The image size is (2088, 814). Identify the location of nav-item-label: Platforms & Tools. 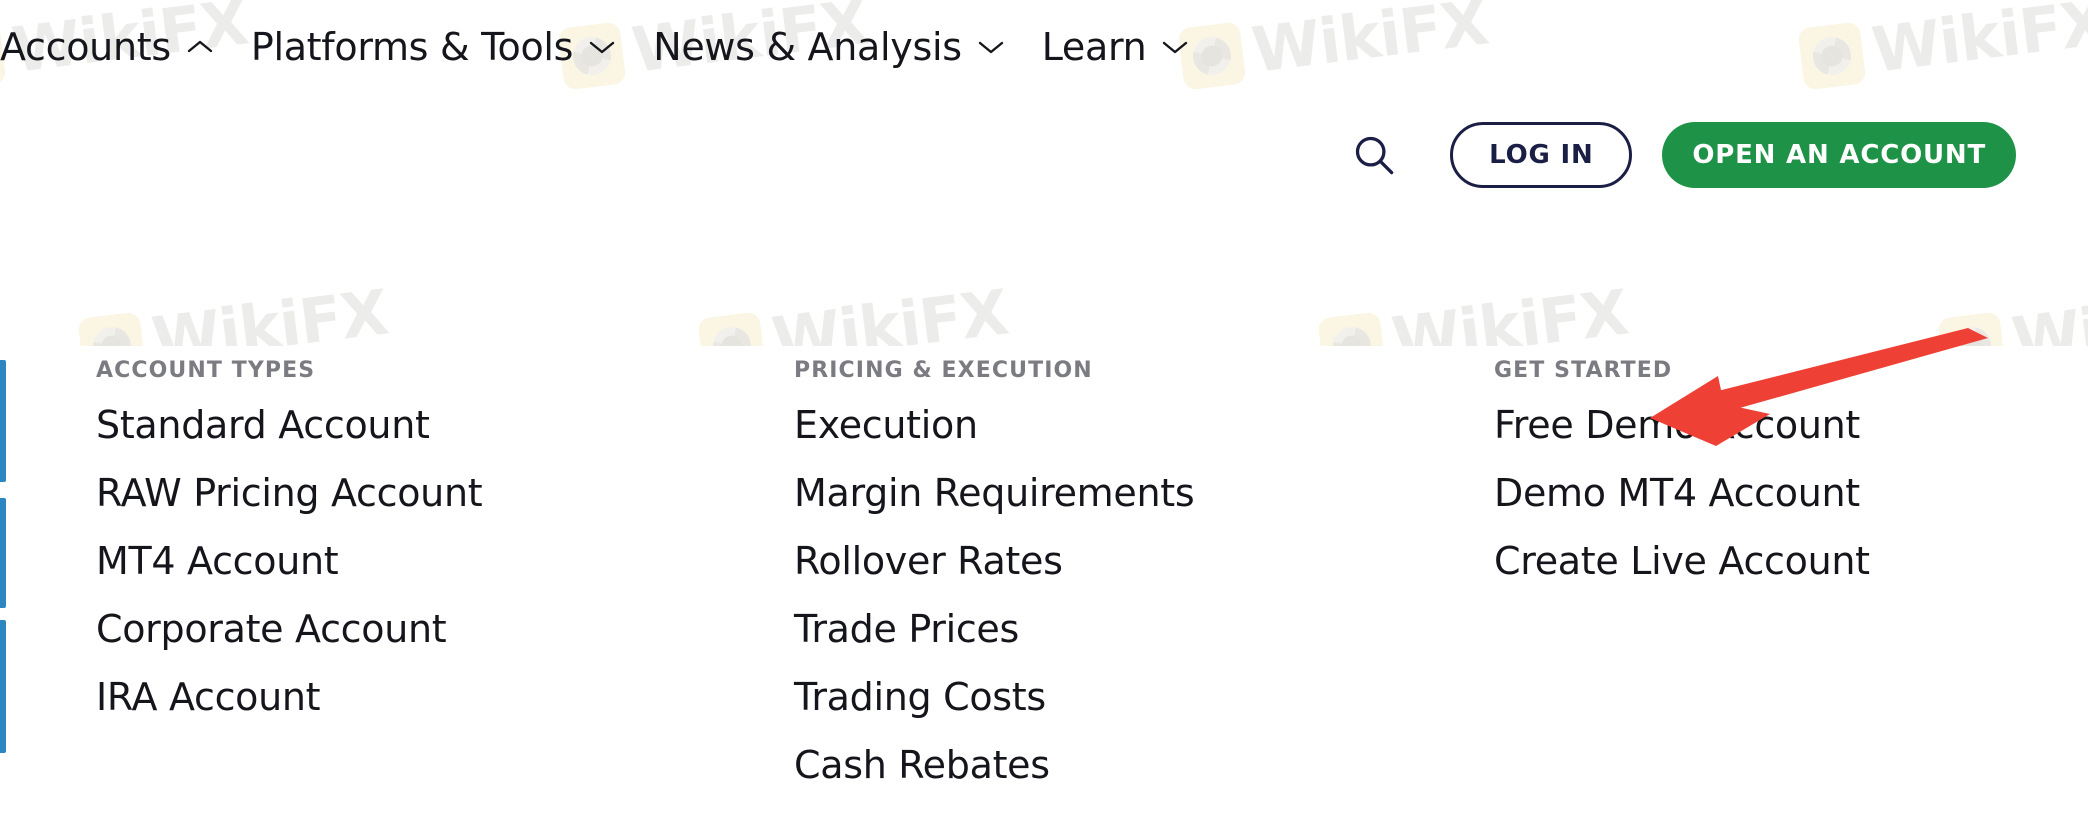
(412, 47).